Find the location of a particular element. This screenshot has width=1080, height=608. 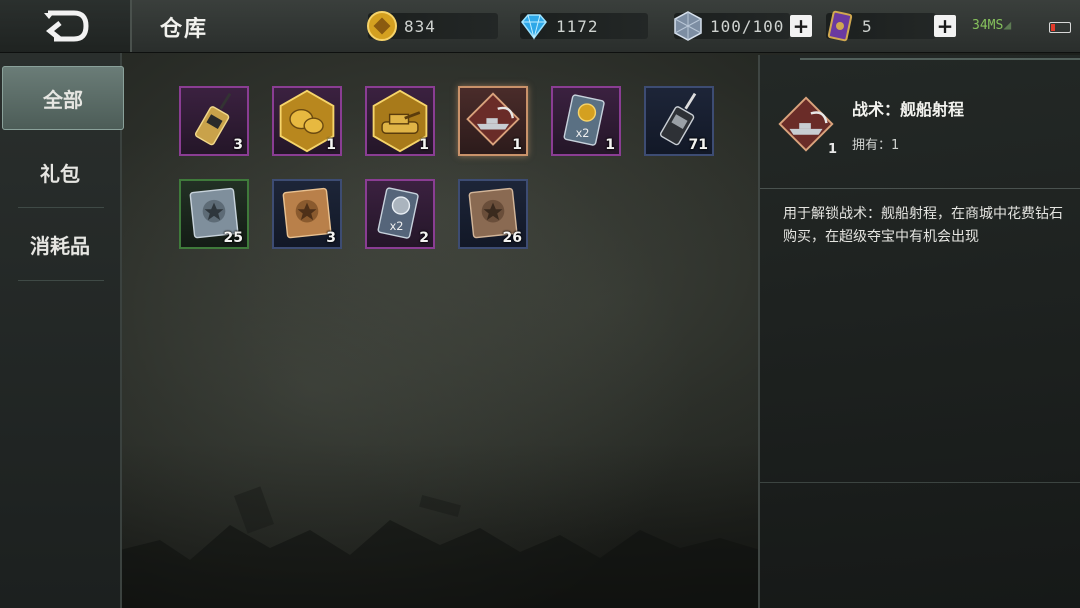

back-button is located at coordinates (66, 26).